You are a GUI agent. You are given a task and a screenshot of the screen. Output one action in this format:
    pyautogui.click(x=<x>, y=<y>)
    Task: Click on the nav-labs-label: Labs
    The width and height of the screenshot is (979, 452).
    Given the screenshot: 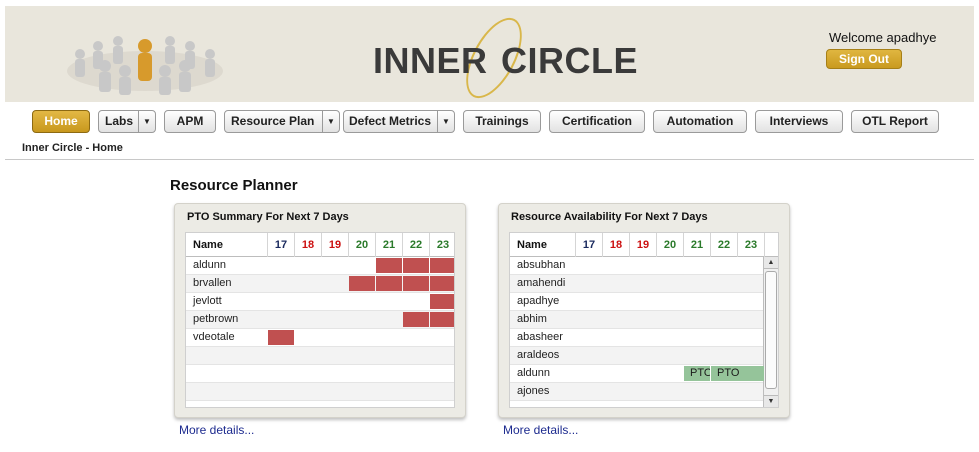 What is the action you would take?
    pyautogui.click(x=119, y=121)
    